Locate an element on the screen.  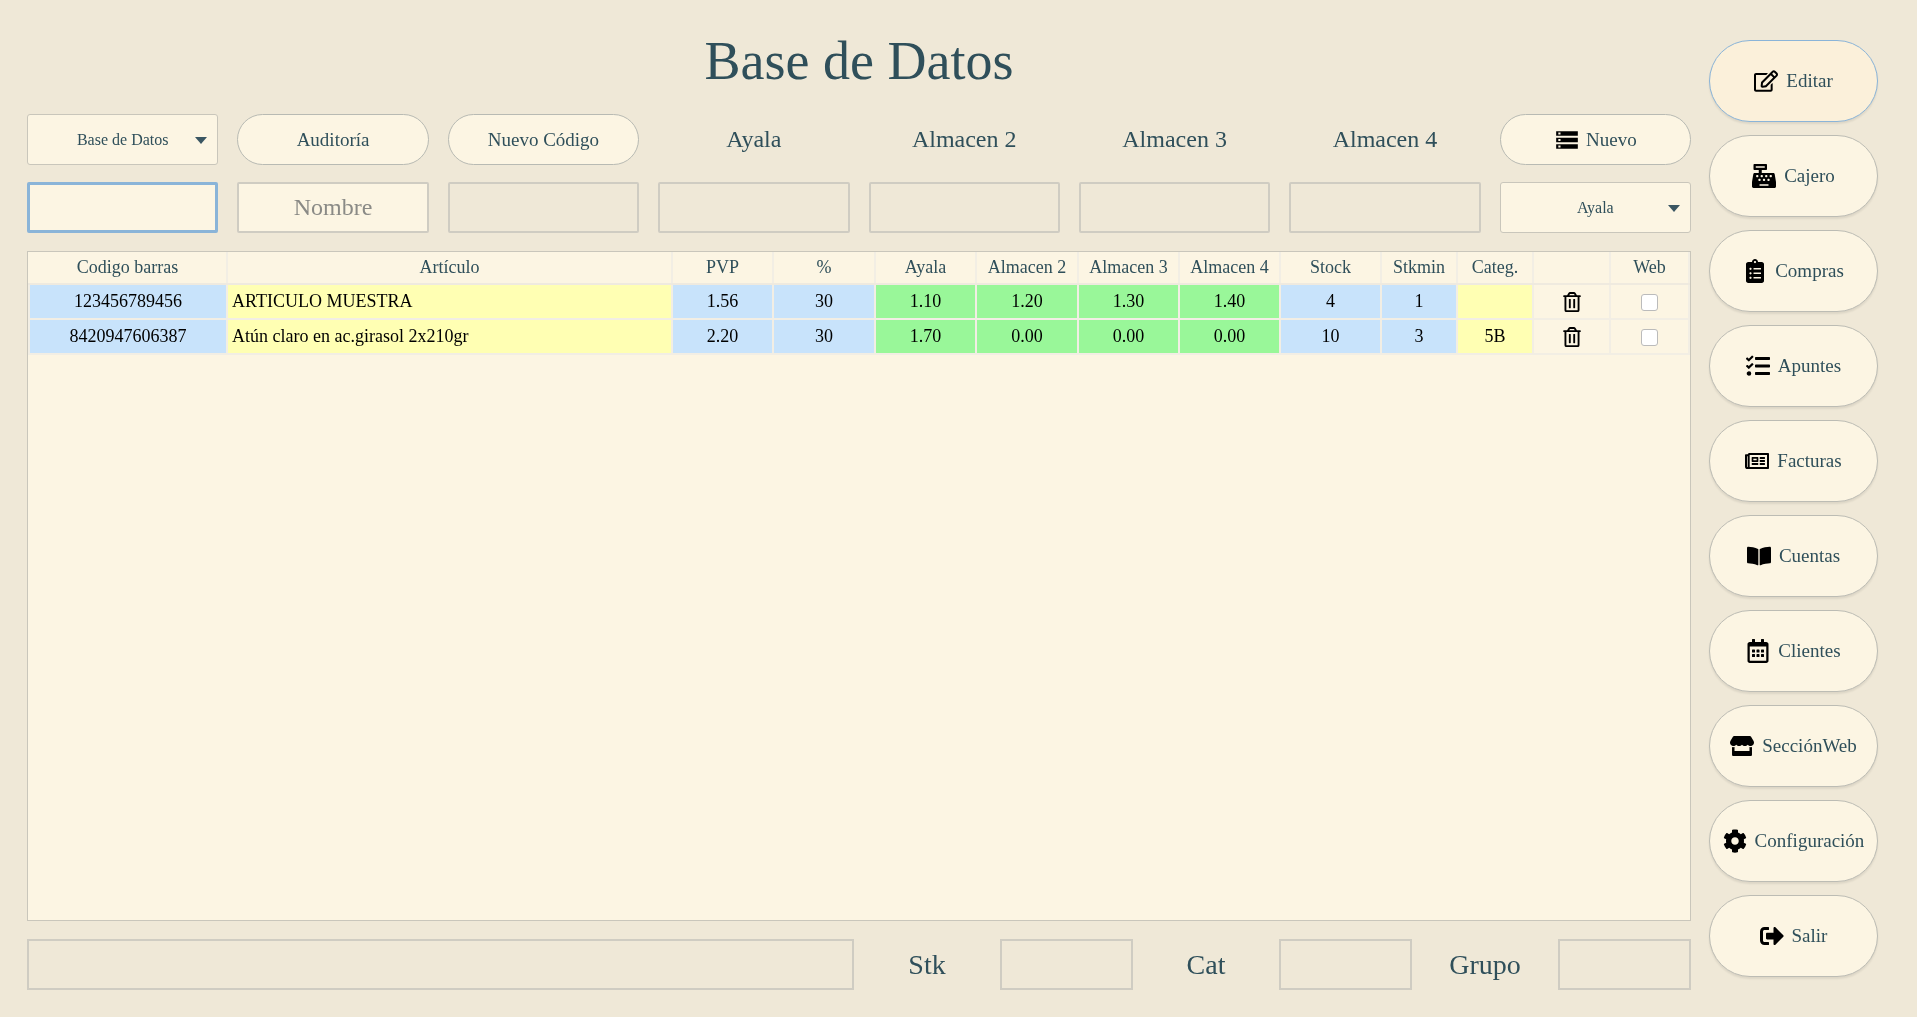
edit-icon is located at coordinates (1766, 81).